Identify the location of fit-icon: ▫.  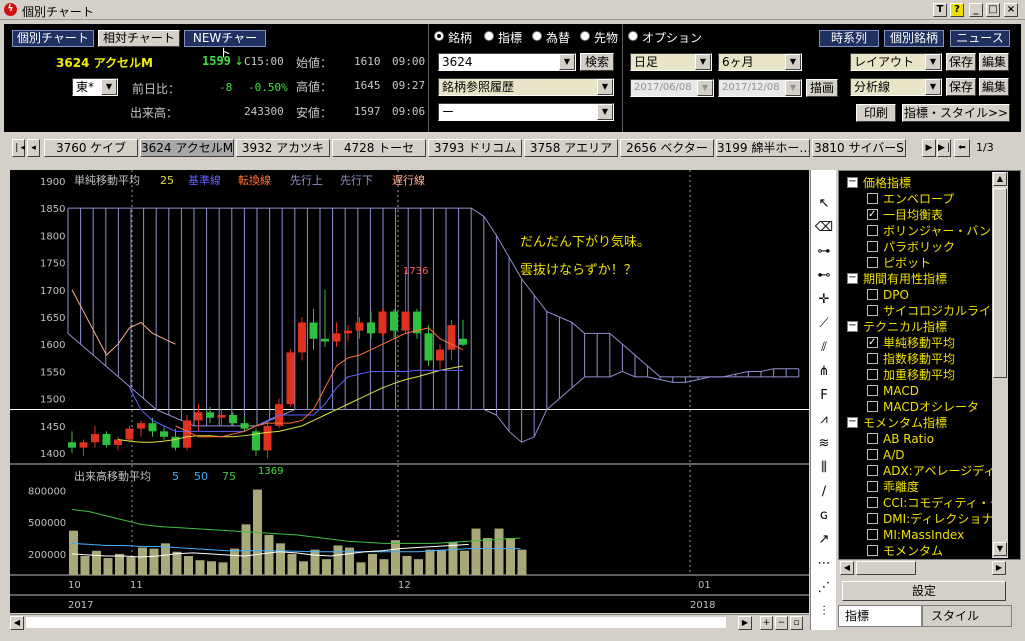
(796, 623).